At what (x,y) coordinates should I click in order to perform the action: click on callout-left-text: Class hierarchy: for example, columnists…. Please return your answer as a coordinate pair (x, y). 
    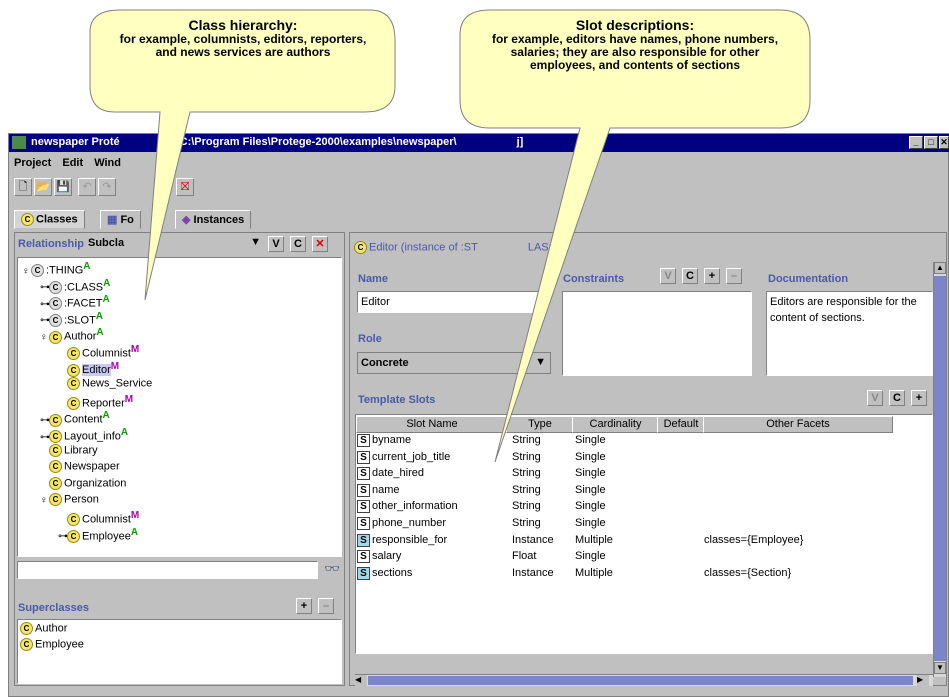
    Looking at the image, I should click on (243, 38).